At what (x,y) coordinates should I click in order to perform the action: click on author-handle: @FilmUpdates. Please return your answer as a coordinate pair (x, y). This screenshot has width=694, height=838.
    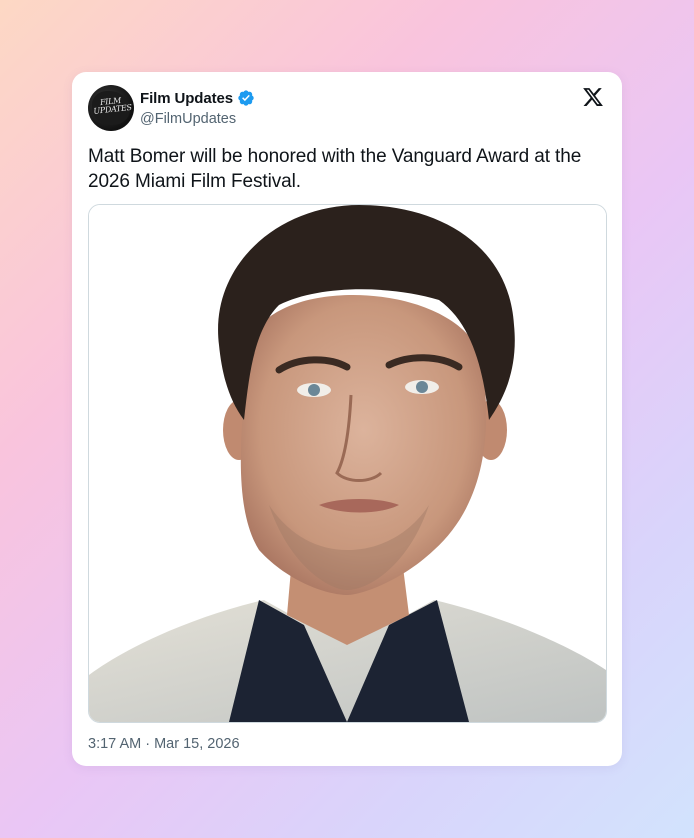
    Looking at the image, I should click on (188, 119).